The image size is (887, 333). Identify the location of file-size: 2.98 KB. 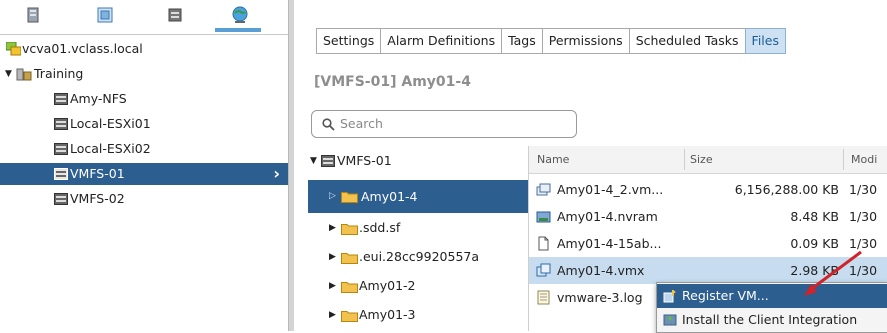
(814, 270).